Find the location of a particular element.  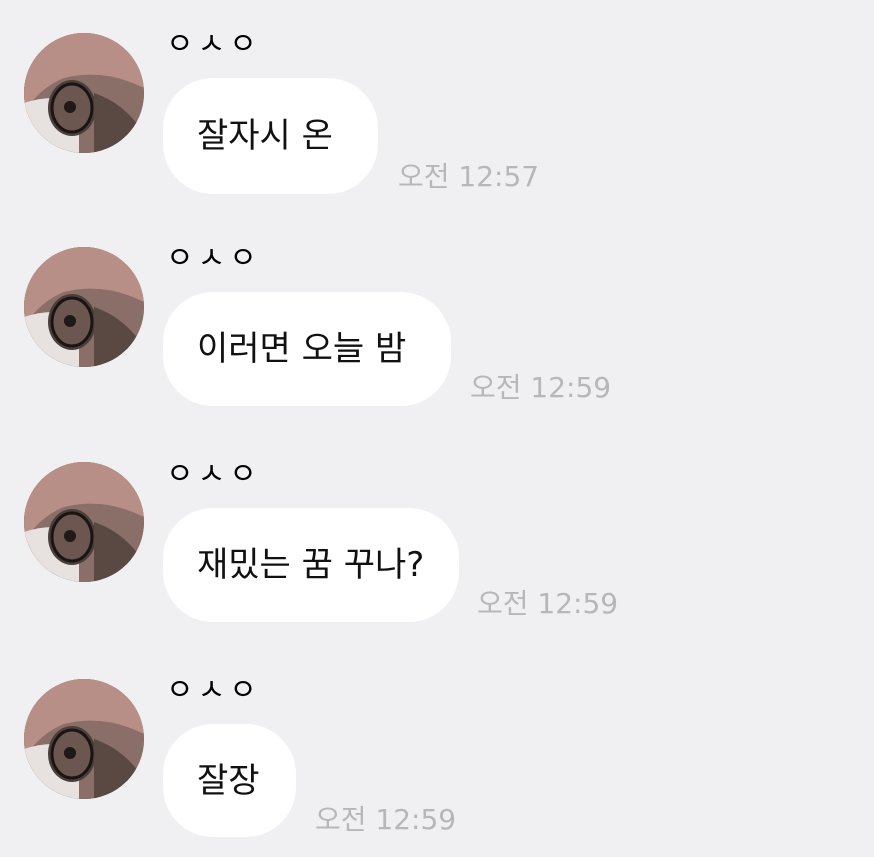

message-bubble: 잘장 is located at coordinates (229, 780).